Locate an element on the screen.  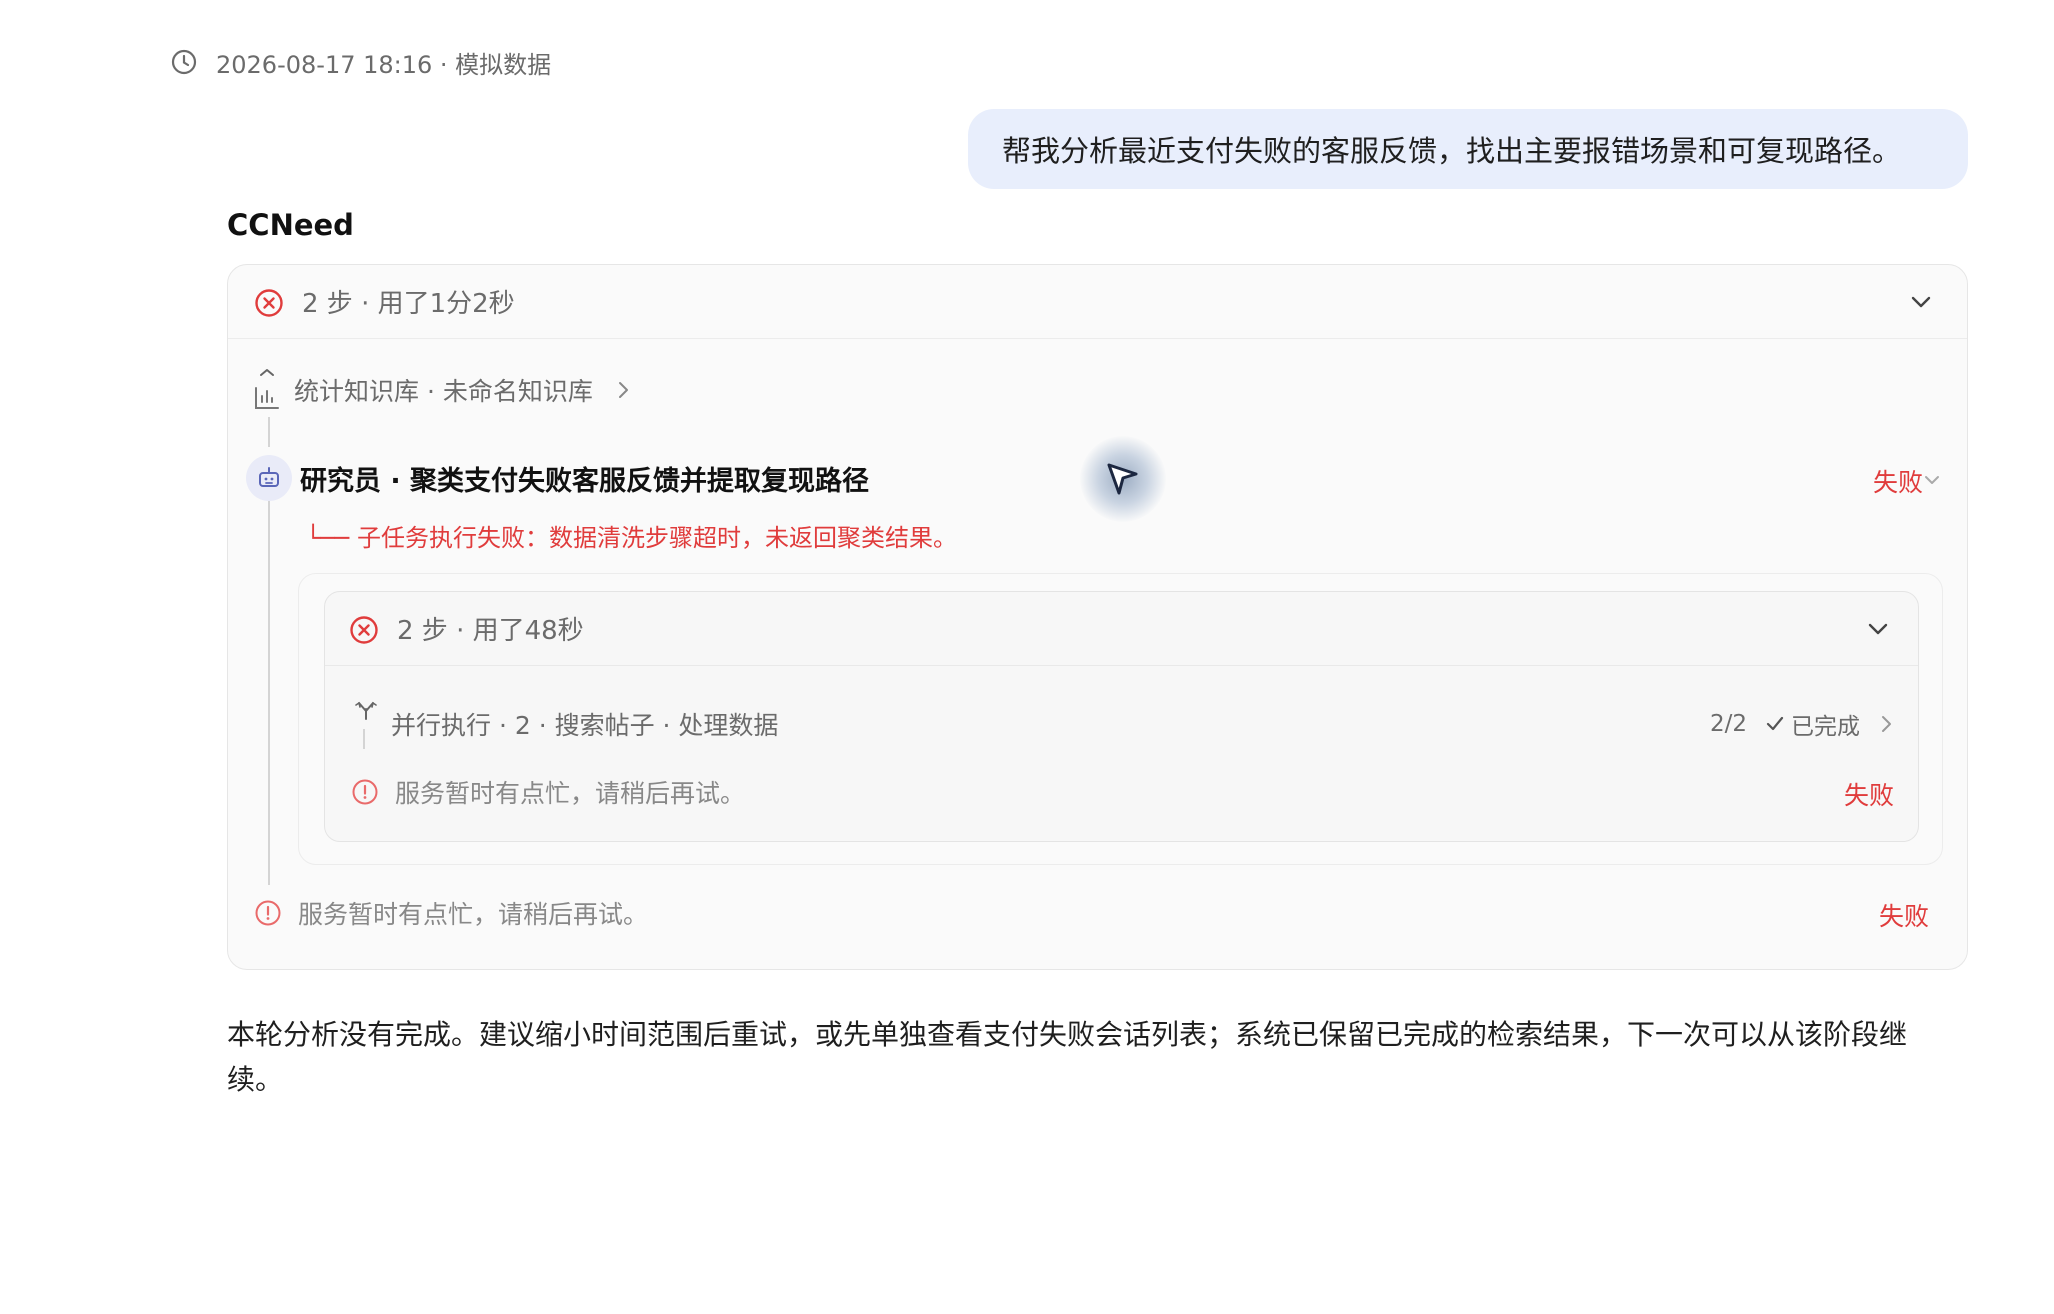
step-knowledge-base-label: 统计知识库 · 未命名知识库 is located at coordinates (443, 391).